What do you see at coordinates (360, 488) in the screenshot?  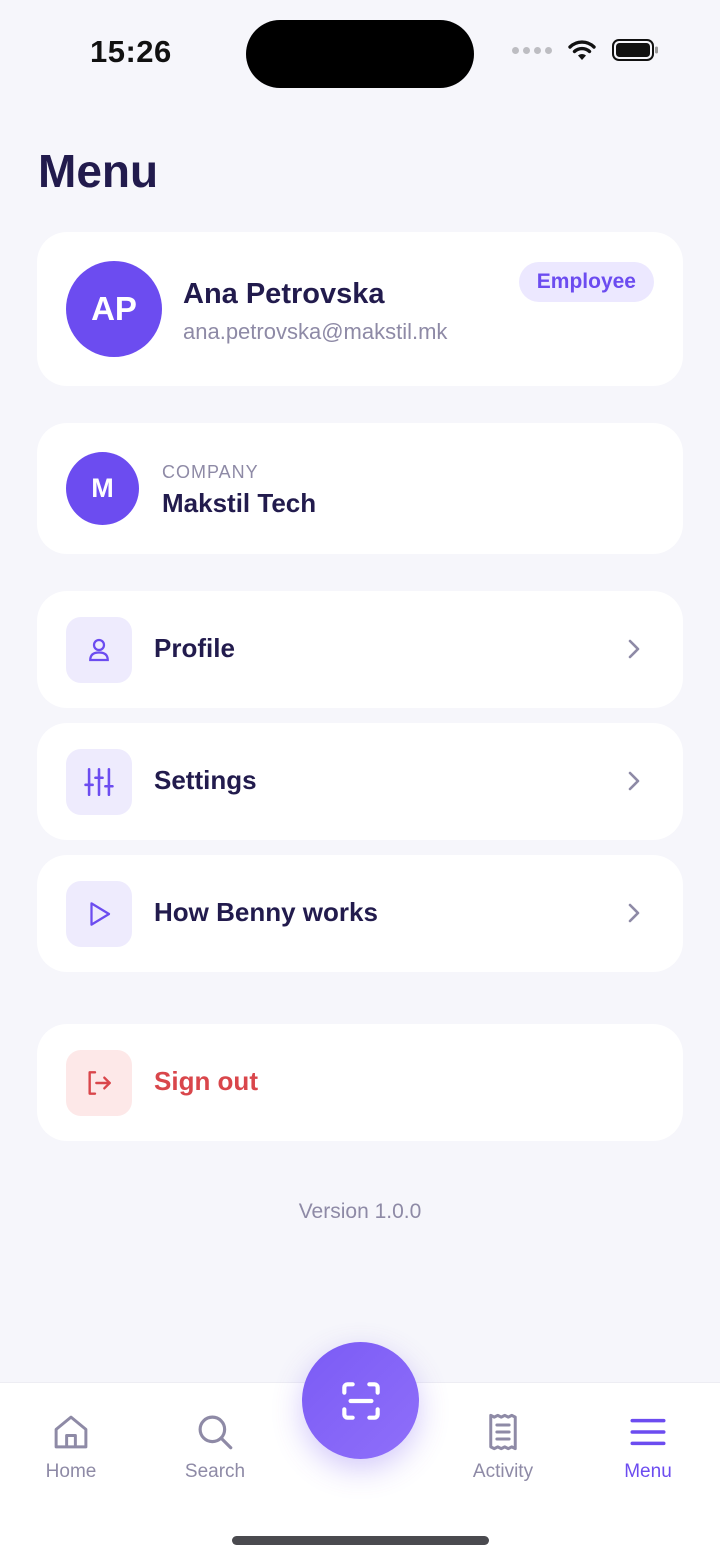 I see `company-card: M COMPANY Makstil Tech` at bounding box center [360, 488].